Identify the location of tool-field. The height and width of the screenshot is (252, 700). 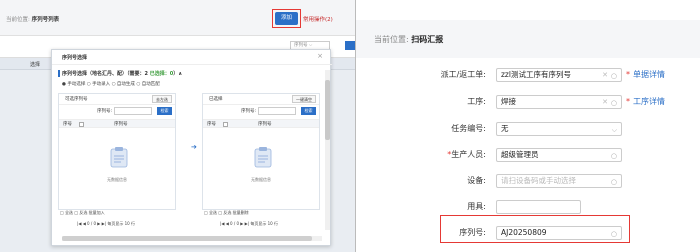
(538, 207).